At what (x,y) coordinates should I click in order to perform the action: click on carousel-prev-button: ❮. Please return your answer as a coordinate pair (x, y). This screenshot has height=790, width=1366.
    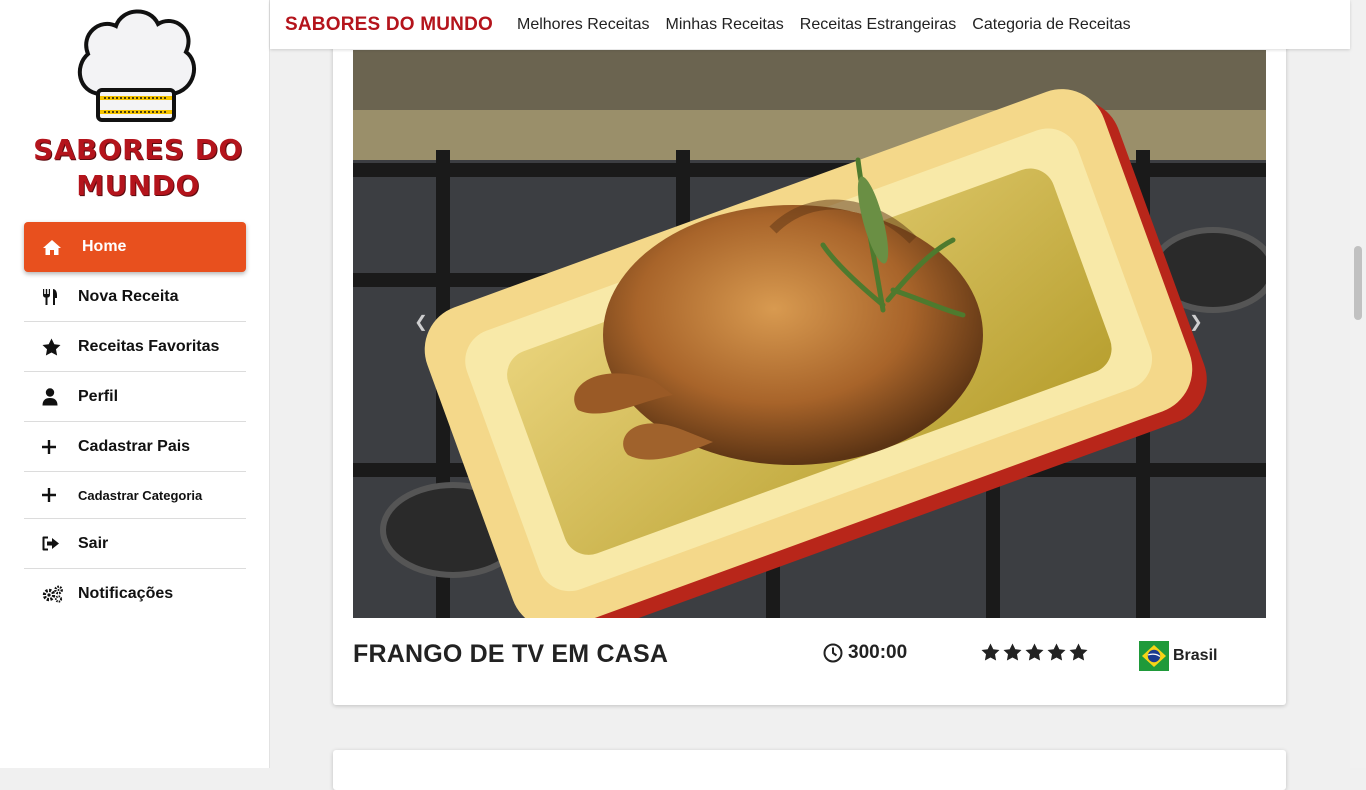
    Looking at the image, I should click on (421, 322).